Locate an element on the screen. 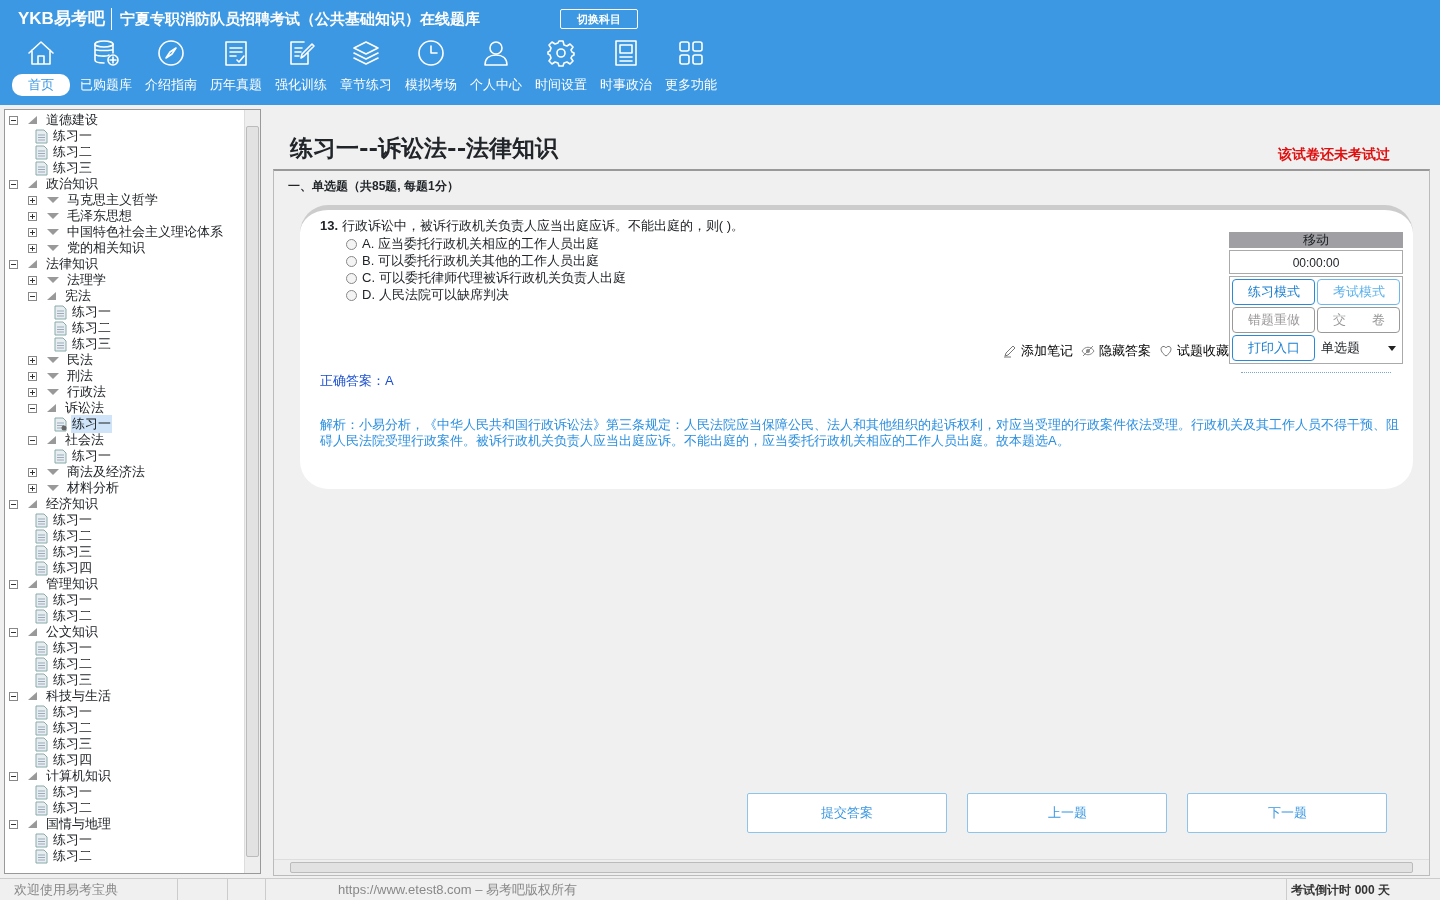 The height and width of the screenshot is (900, 1440). document-pin-icon is located at coordinates (60, 424).